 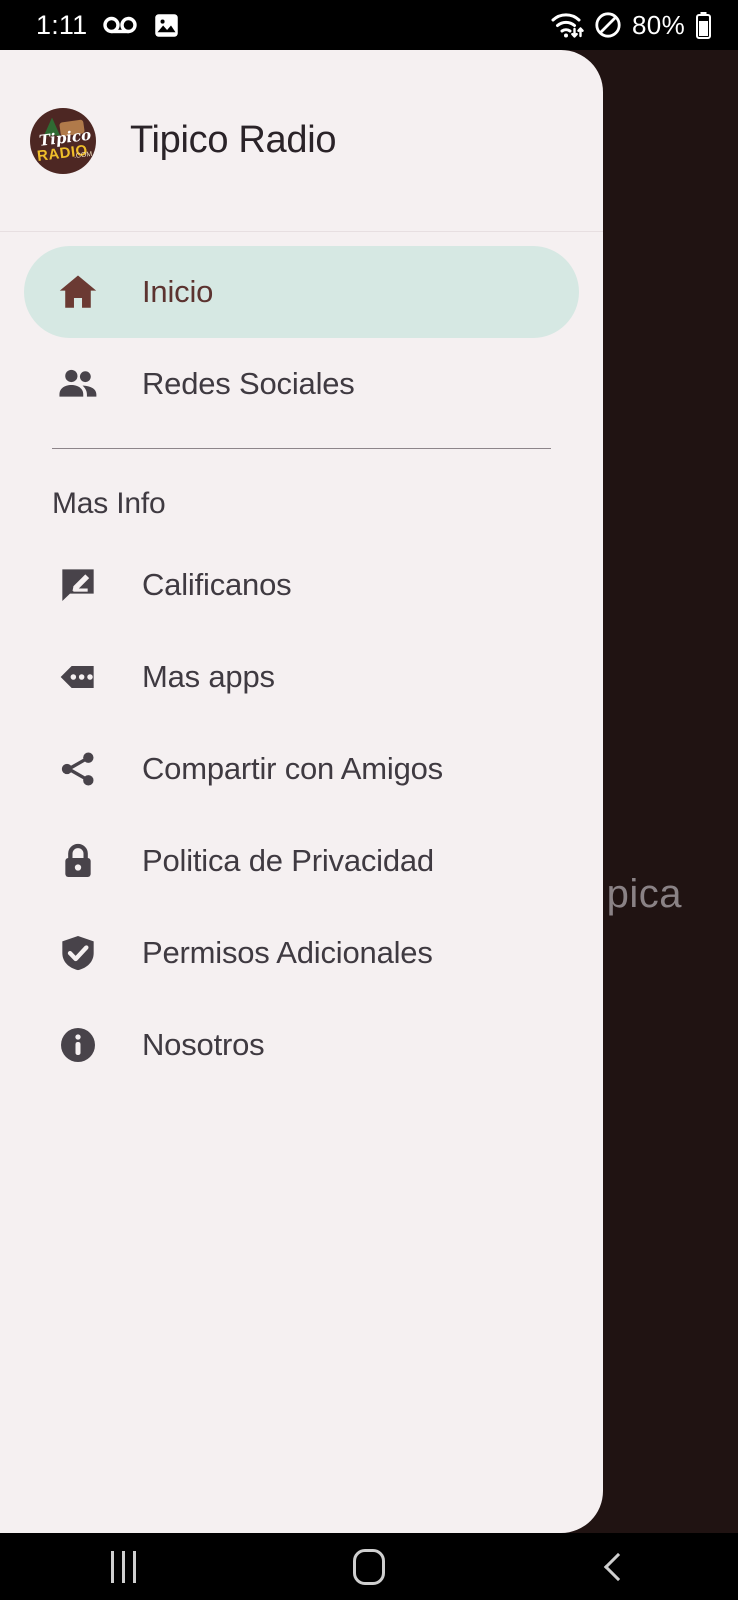 What do you see at coordinates (631, 25) in the screenshot?
I see `status-bar-right: 80%` at bounding box center [631, 25].